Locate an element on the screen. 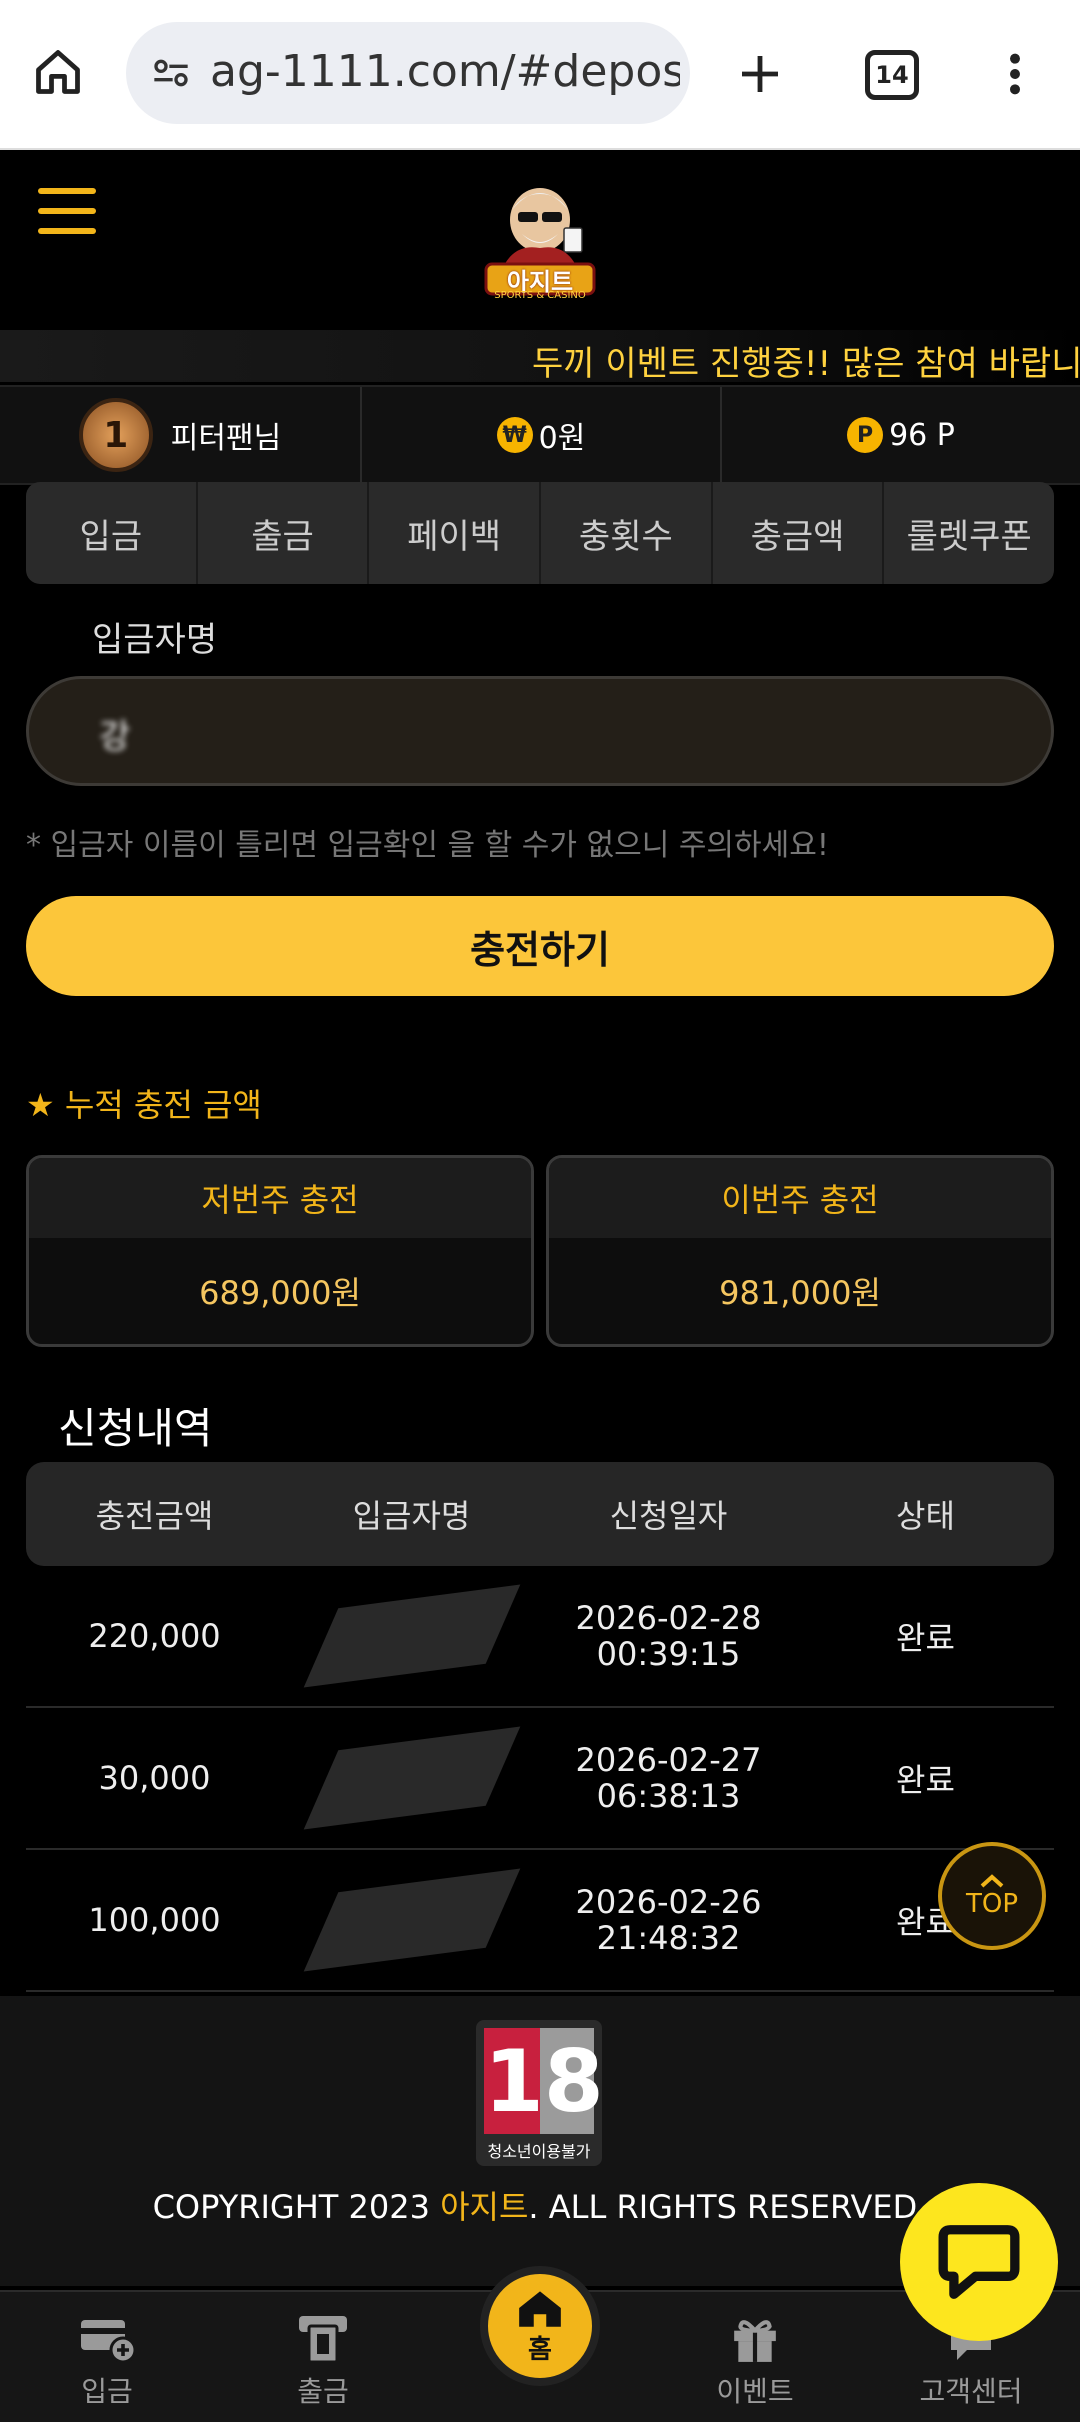  depositor-label: 입금자명 is located at coordinates (155, 640).